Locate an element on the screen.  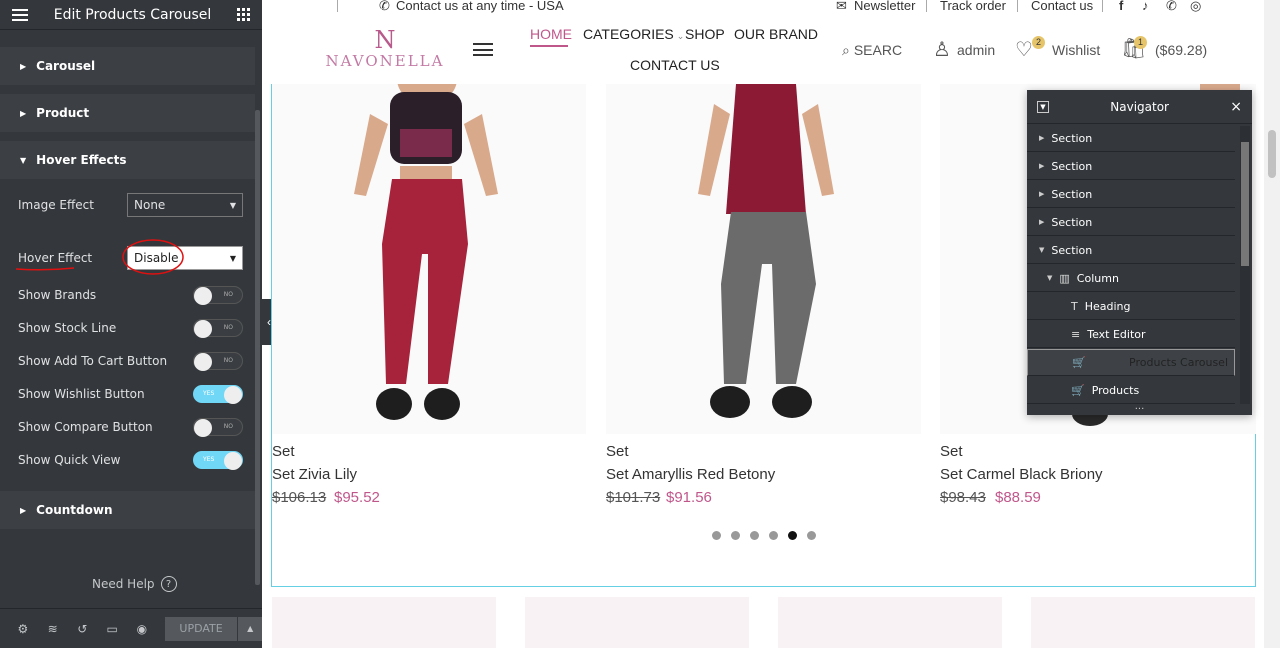
panel-scrollbar is located at coordinates (257, 347).